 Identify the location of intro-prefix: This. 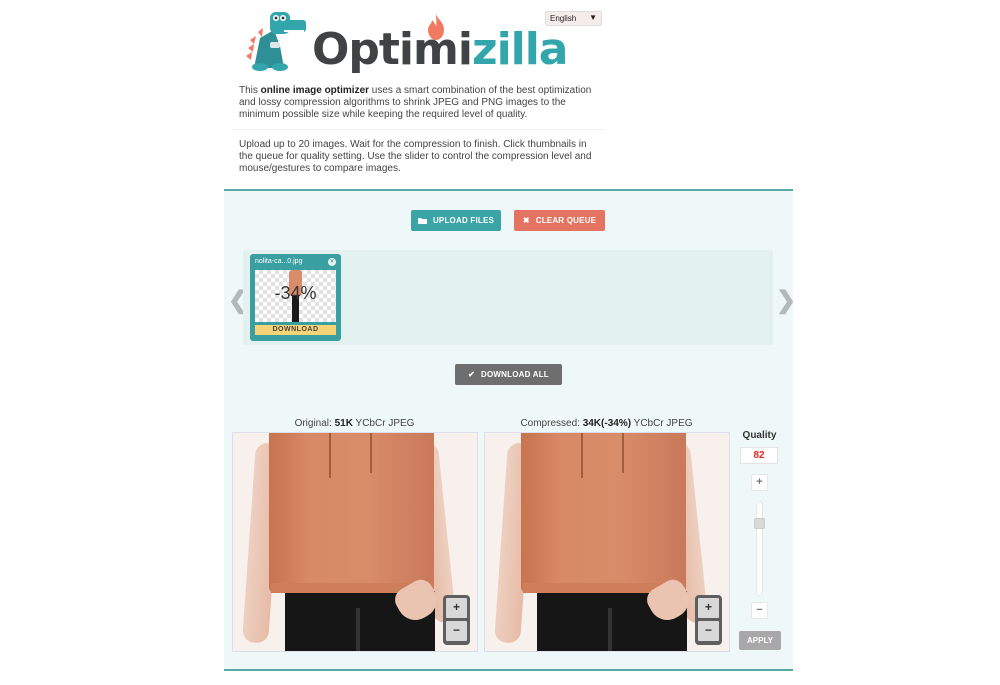
(250, 90).